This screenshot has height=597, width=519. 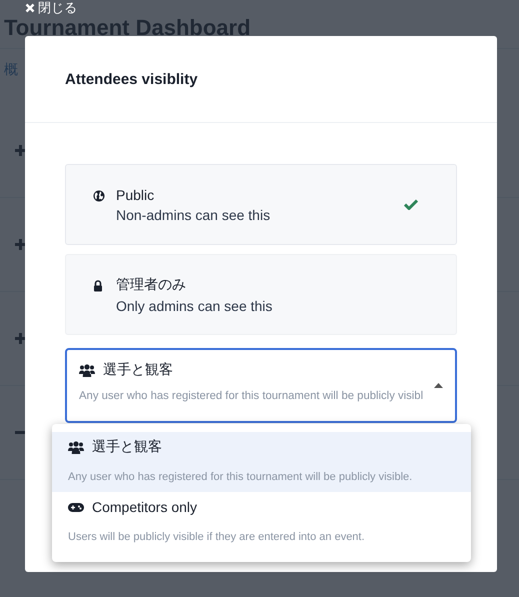 What do you see at coordinates (261, 522) in the screenshot?
I see `dropdown-option: Competitors only Users will be publicly visible if they are entered into an event.` at bounding box center [261, 522].